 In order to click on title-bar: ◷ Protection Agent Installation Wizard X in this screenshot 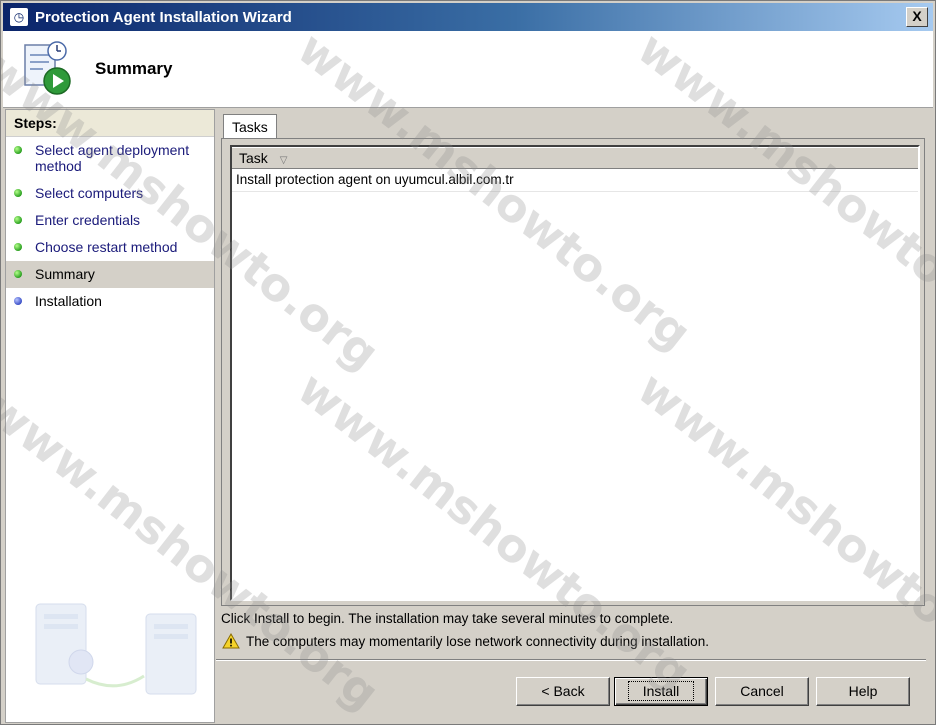, I will do `click(468, 17)`.